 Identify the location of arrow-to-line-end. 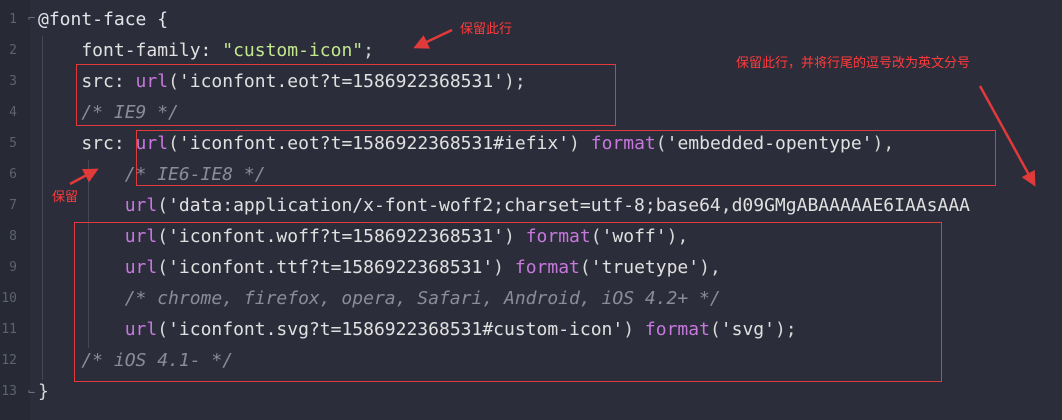
(1007, 136).